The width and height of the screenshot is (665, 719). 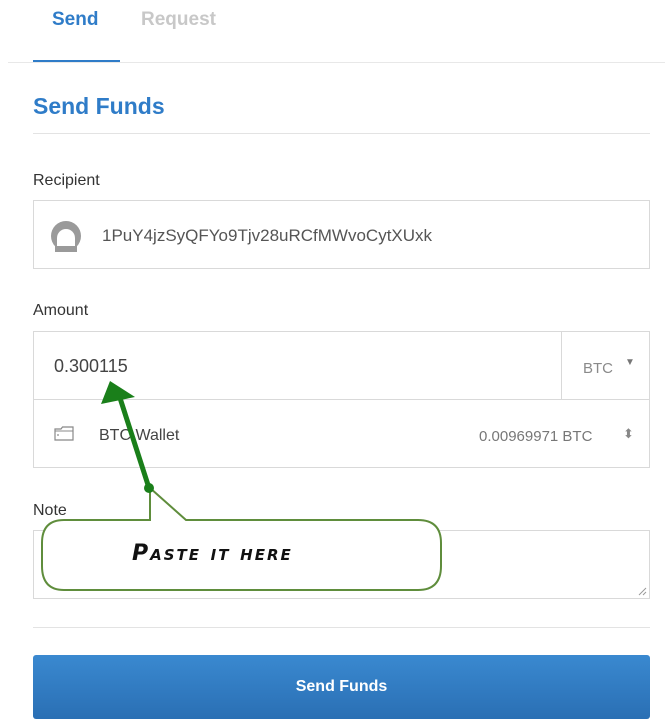 What do you see at coordinates (149, 488) in the screenshot?
I see `arrow-origin-dot` at bounding box center [149, 488].